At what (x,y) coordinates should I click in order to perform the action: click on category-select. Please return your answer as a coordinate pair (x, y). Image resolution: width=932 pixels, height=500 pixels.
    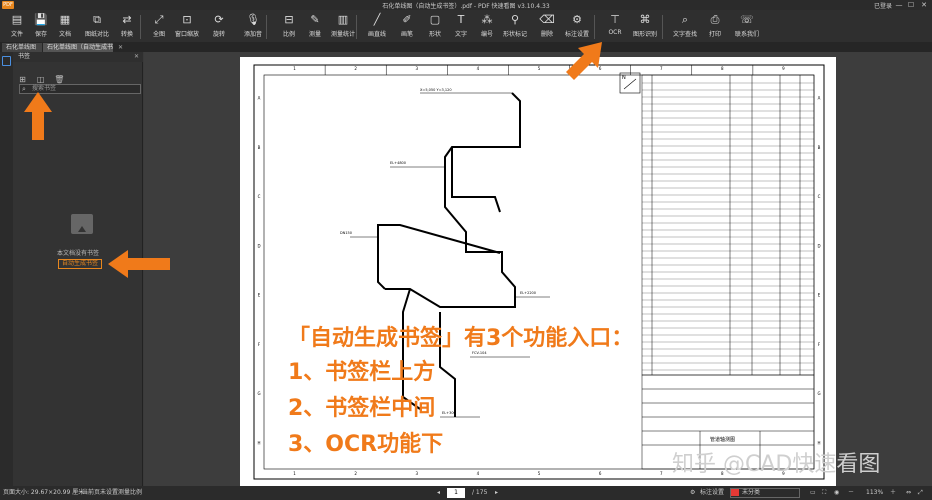
    Looking at the image, I should click on (765, 493).